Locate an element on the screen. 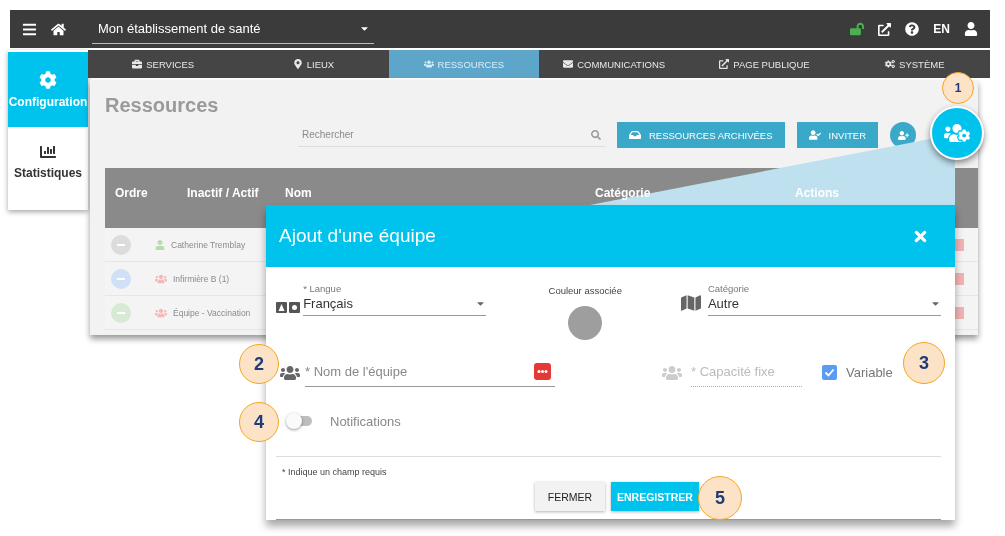  color-swatch is located at coordinates (585, 323).